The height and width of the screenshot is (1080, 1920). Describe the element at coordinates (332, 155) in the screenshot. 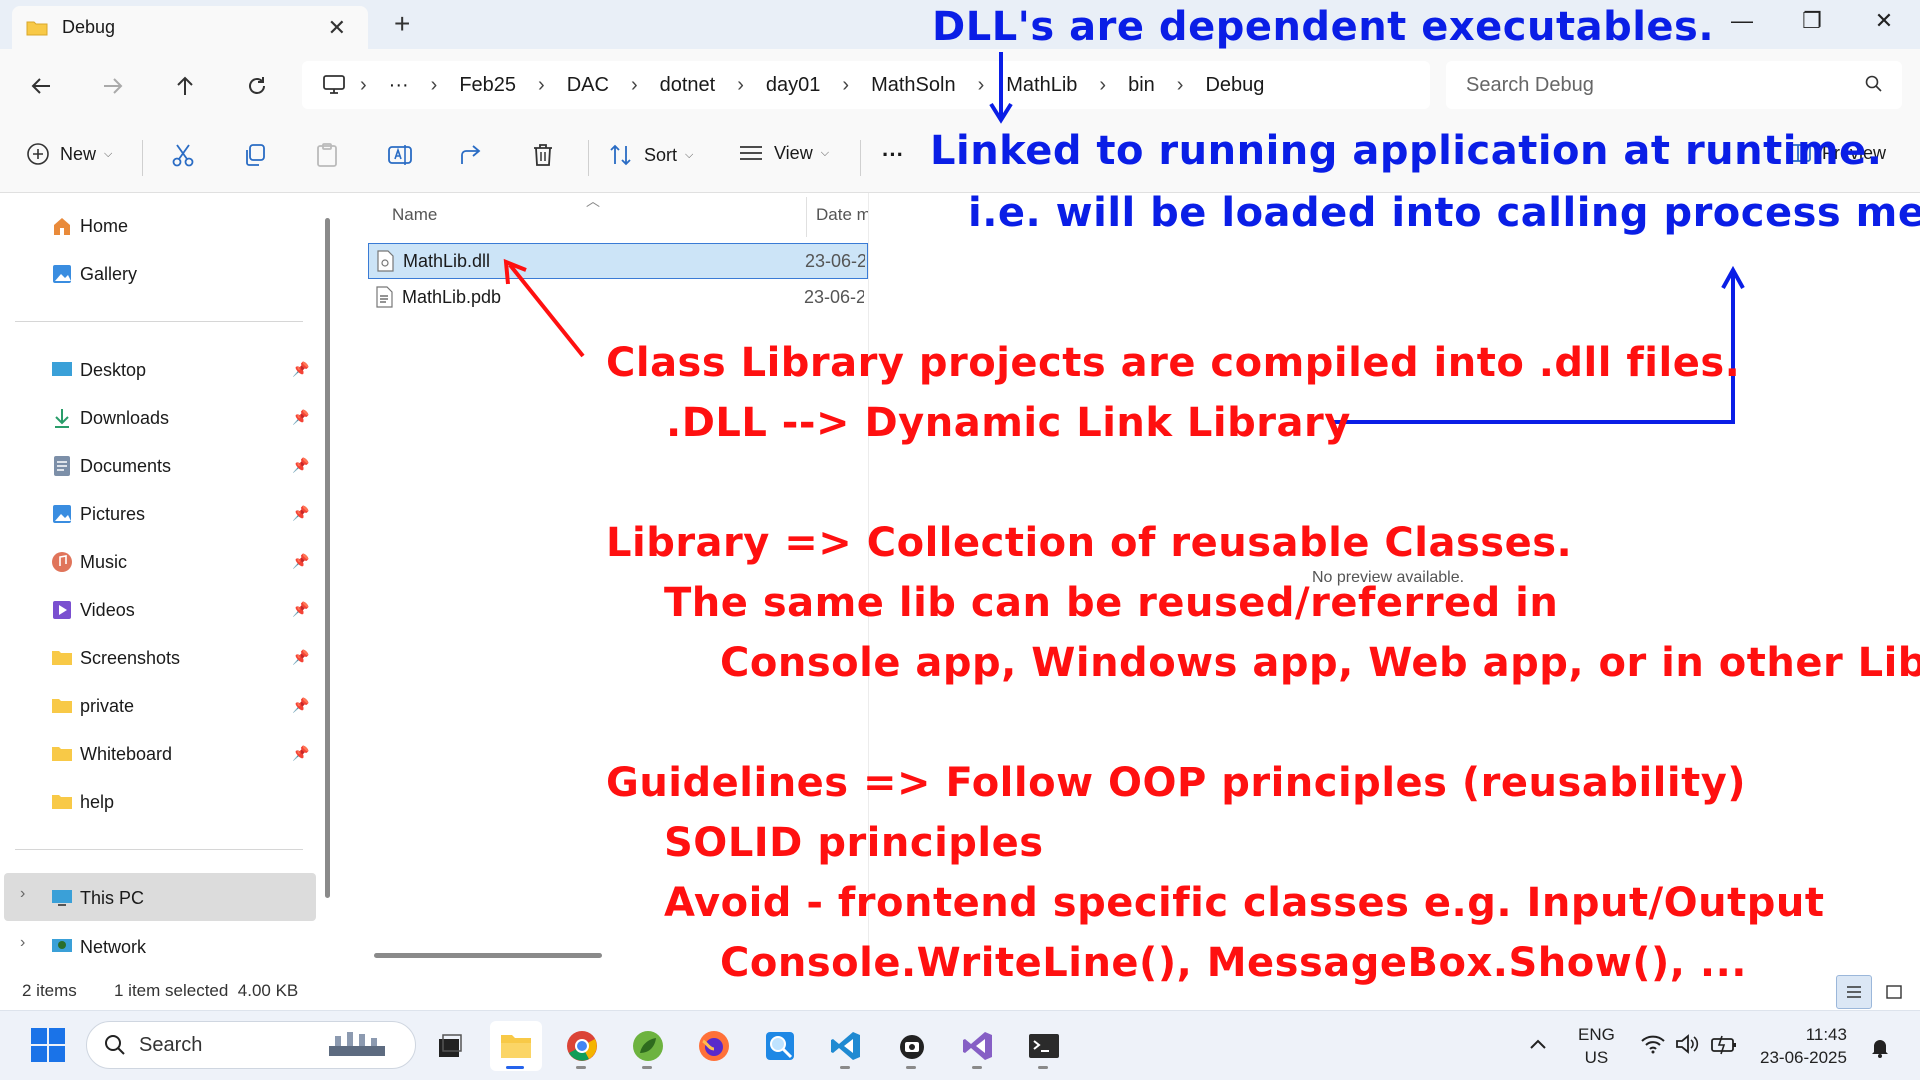

I see `paste-button` at that location.